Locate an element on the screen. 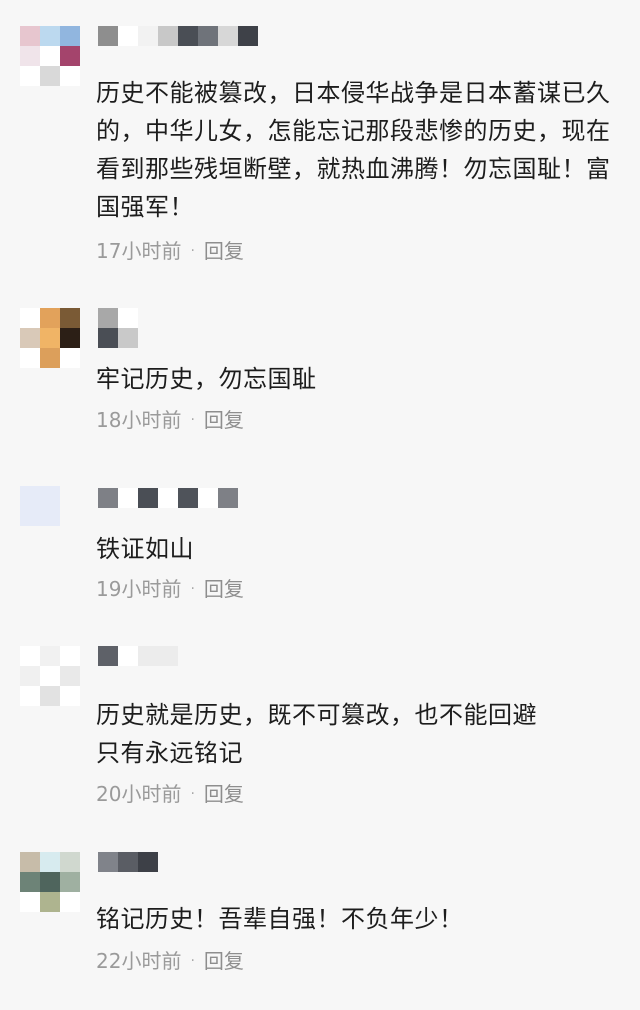  comment-meta: 18小时前 · 回复 is located at coordinates (170, 420).